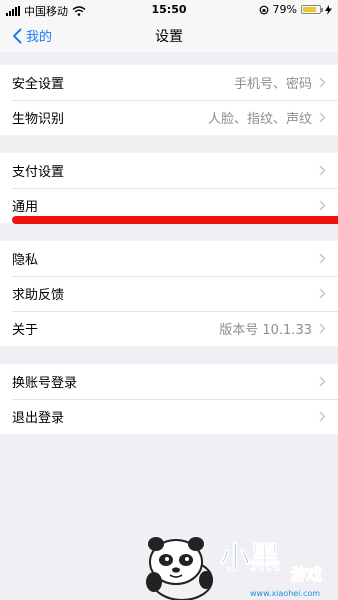 This screenshot has height=600, width=338. I want to click on svg-text: www.xiaohei.com, so click(285, 593).